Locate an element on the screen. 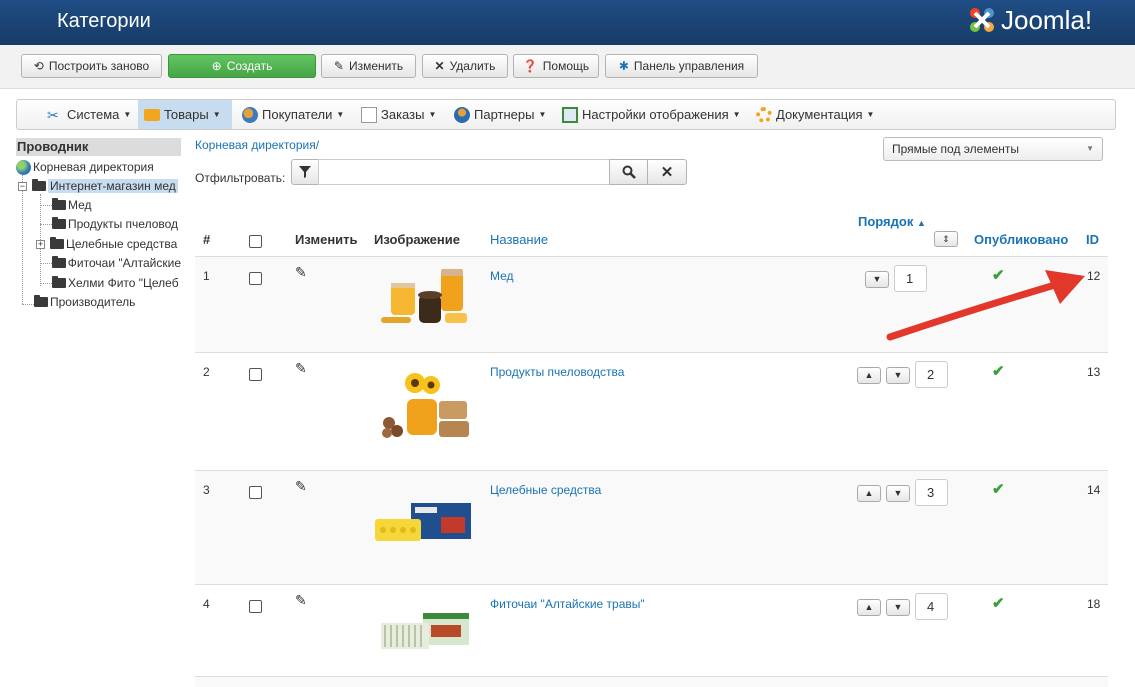 The image size is (1135, 687). create-button: ⊕ Создать is located at coordinates (242, 66).